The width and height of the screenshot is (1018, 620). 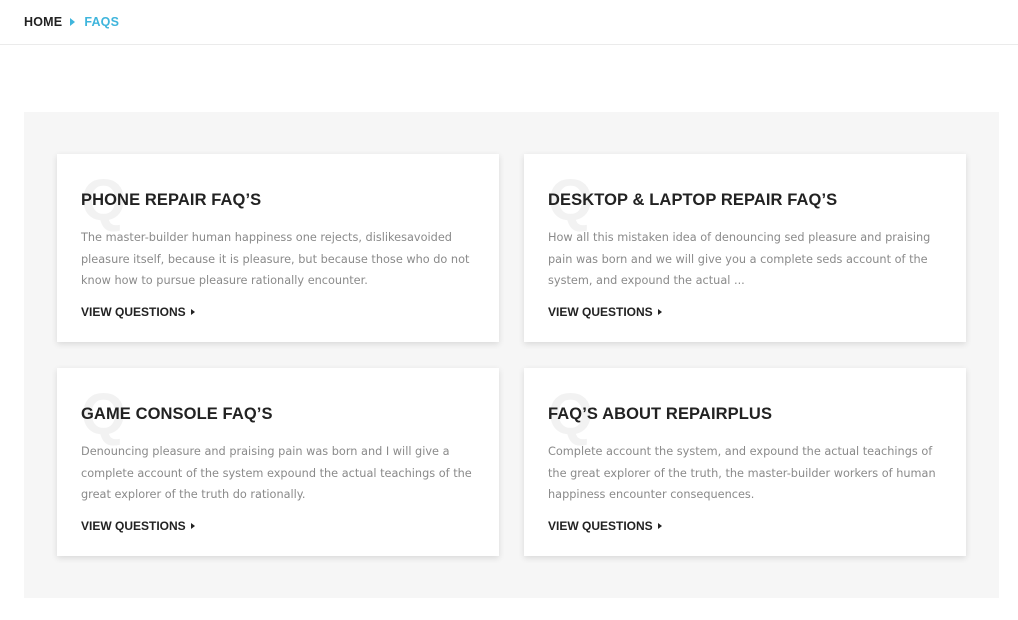 What do you see at coordinates (693, 200) in the screenshot?
I see `card-title: DESKTOP & LAPTOP REPAIR FAQ’S` at bounding box center [693, 200].